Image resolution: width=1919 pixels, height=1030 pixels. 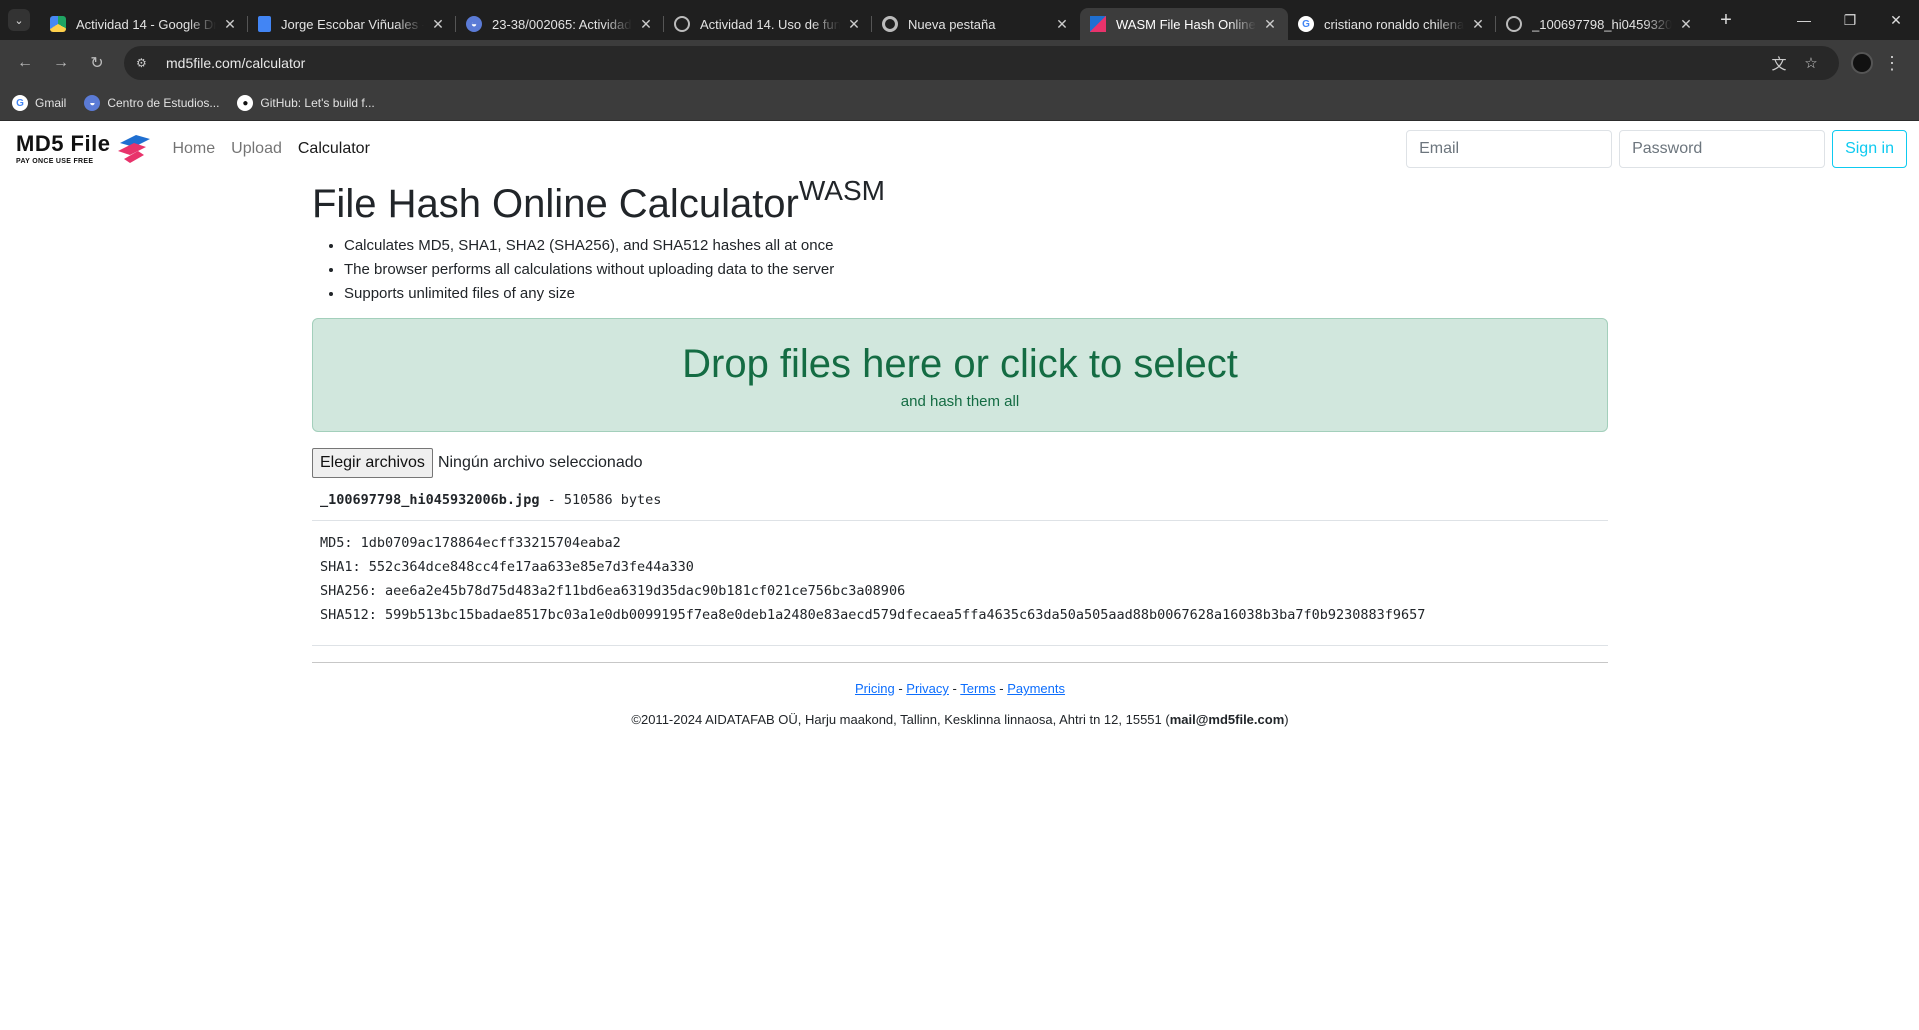 I want to click on chrome-icon, so click(x=890, y=24).